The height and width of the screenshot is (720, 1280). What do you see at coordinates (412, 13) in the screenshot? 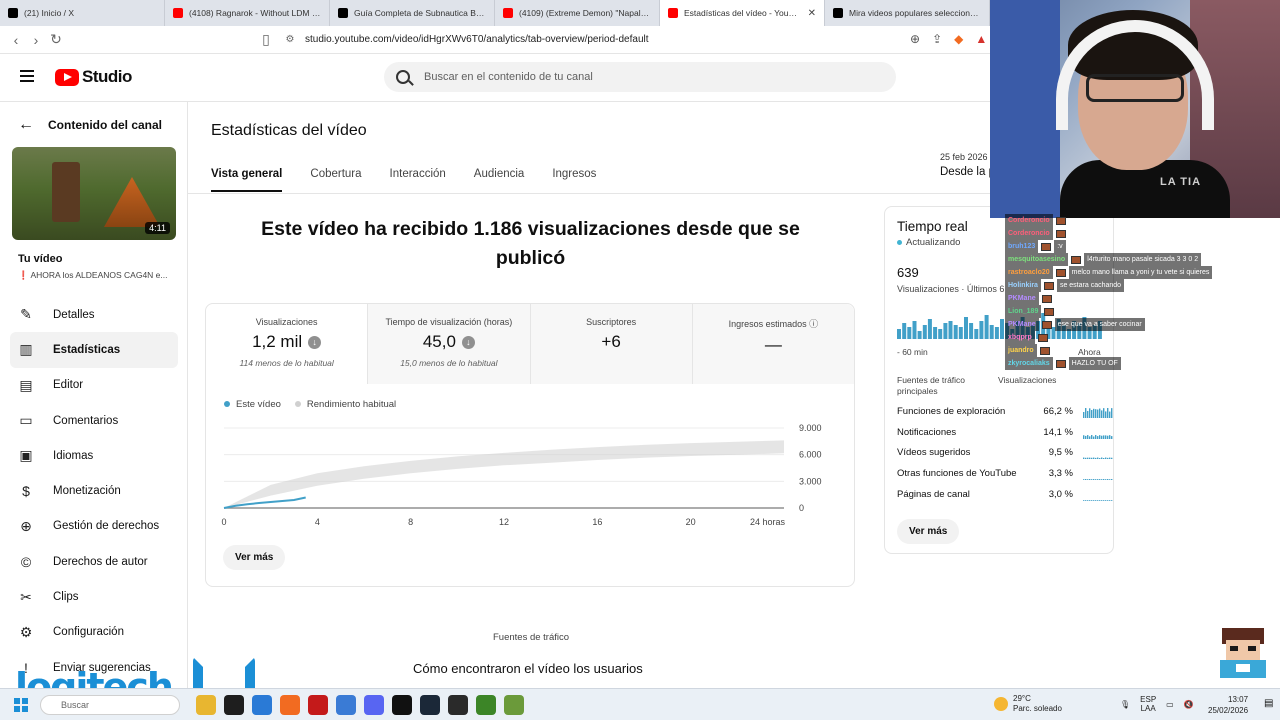
I see `browser-tab: Guía Completa de Subnautica Below` at bounding box center [412, 13].